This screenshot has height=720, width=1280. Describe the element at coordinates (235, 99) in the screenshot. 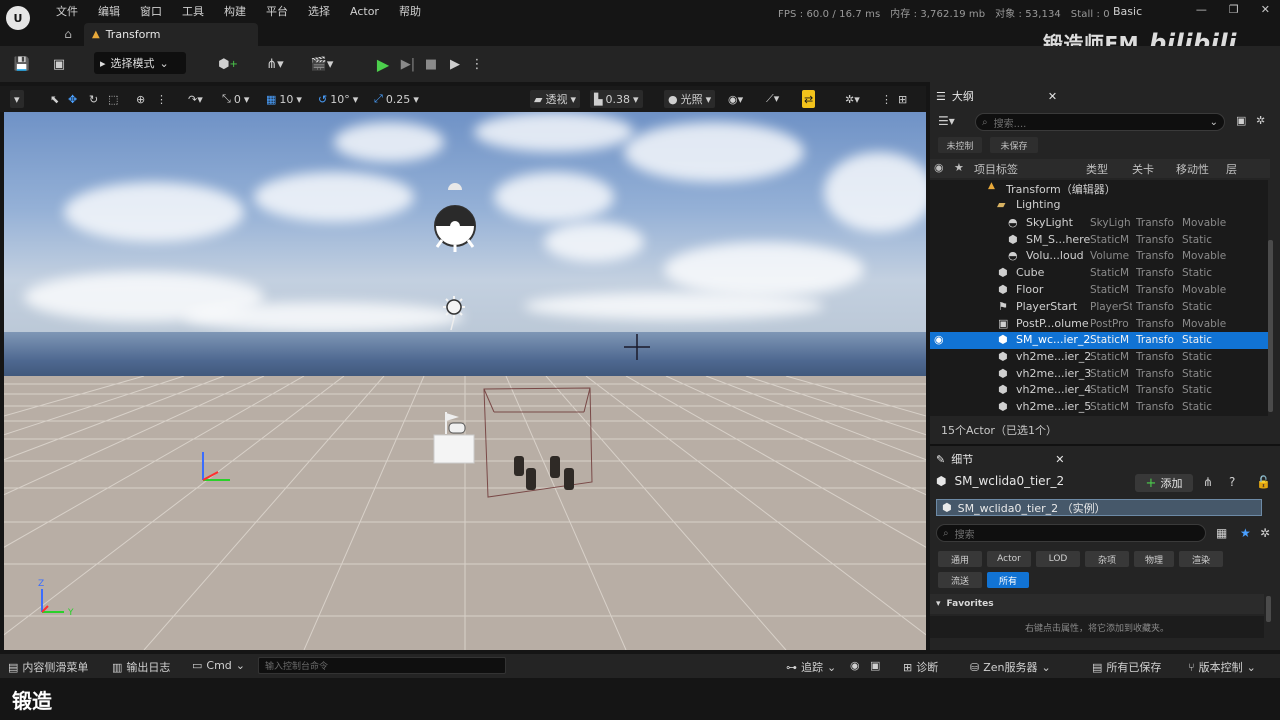

I see `rotate-snap: ⤡ 0 ▾` at that location.